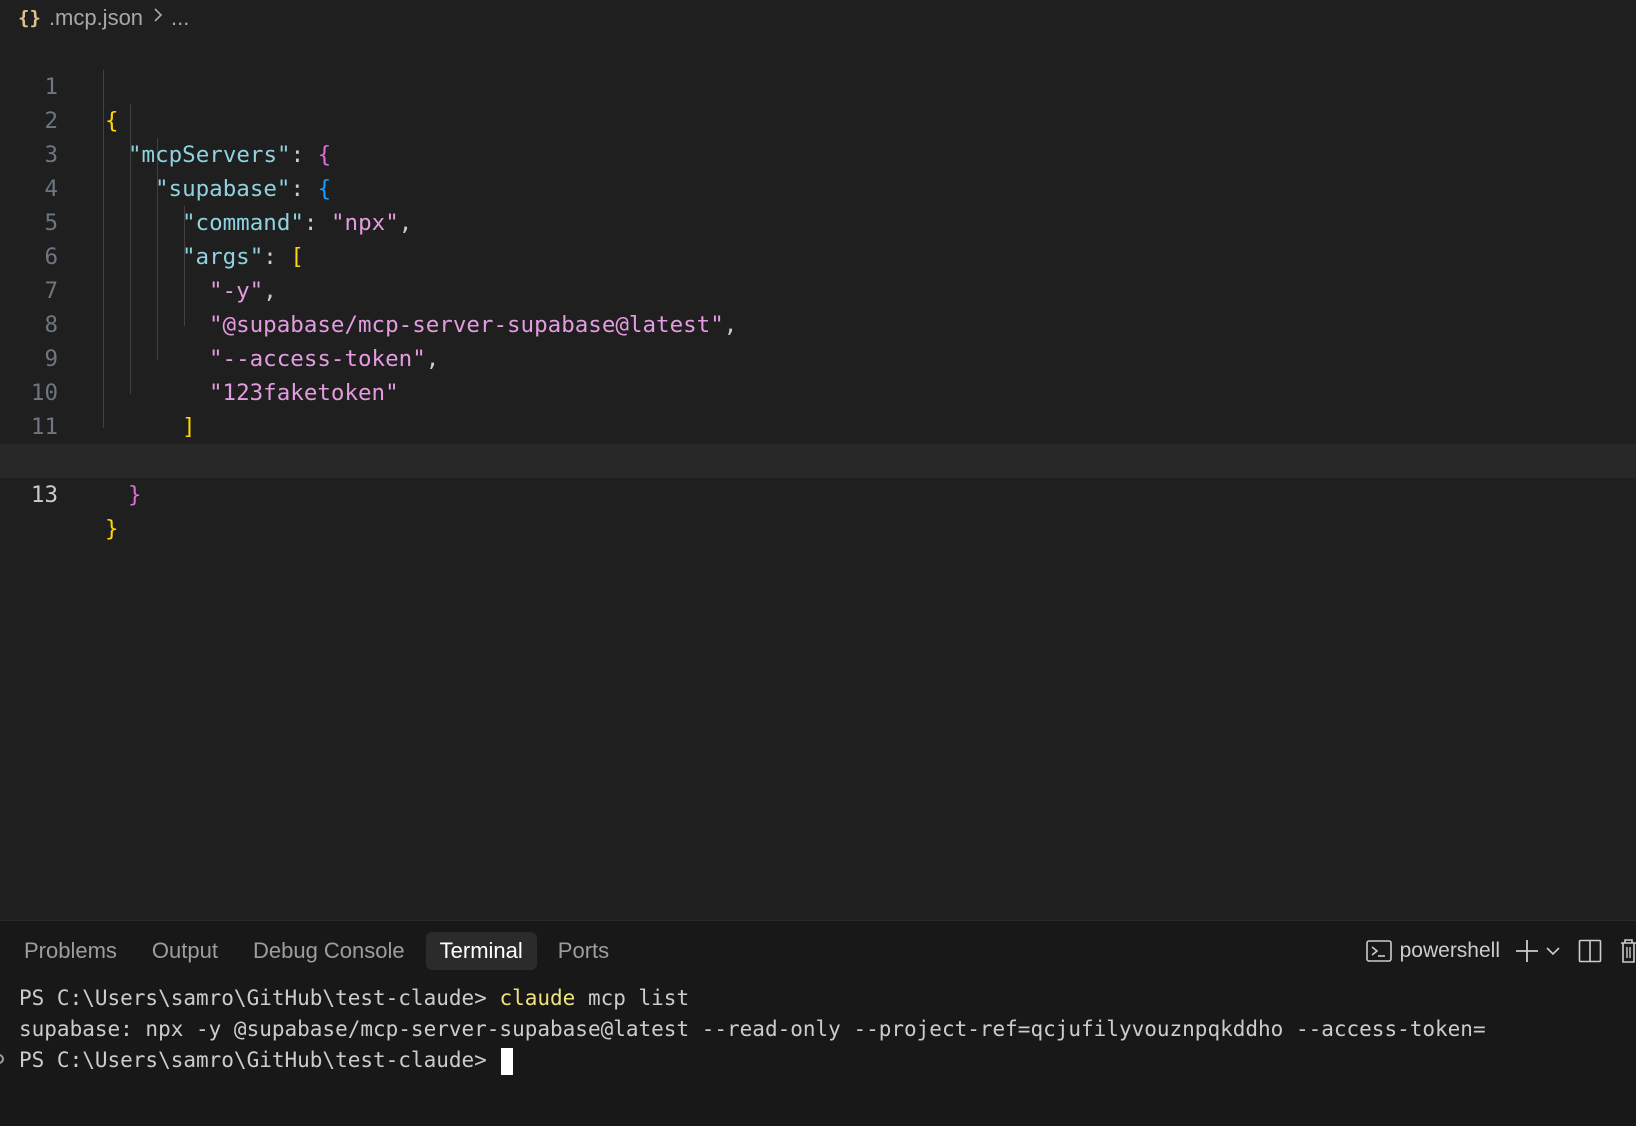 The image size is (1636, 1126). Describe the element at coordinates (818, 187) in the screenshot. I see `code-line: 4 "command": "npx",` at that location.